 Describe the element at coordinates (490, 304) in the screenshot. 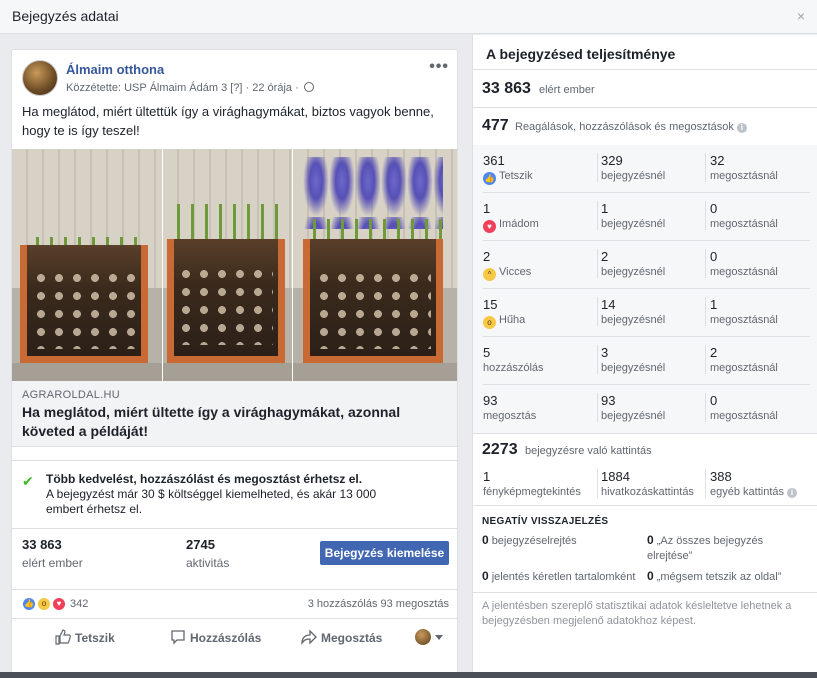

I see `stat-value: 15` at that location.